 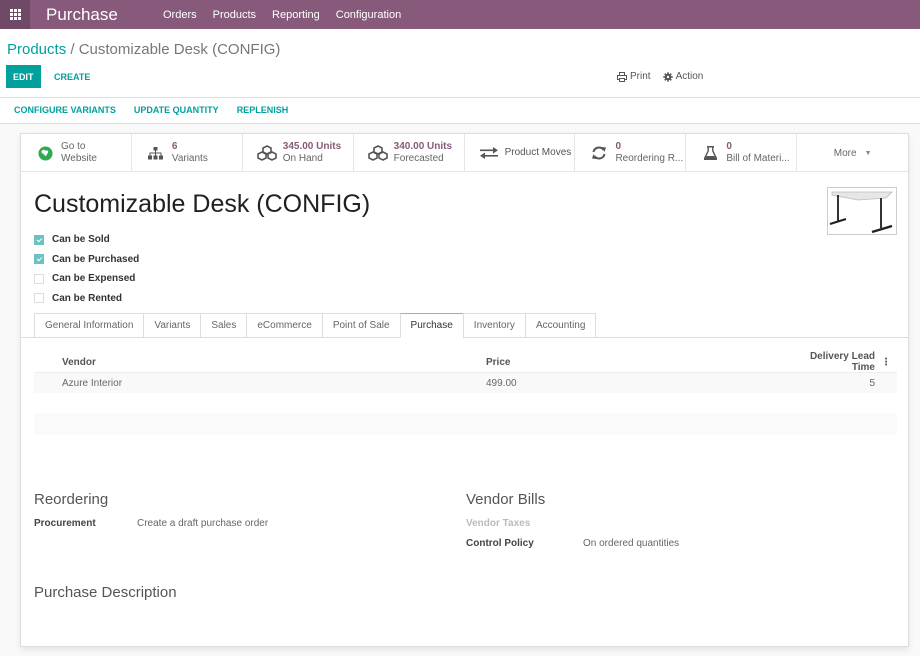 I want to click on stat-value: 6, so click(x=174, y=146).